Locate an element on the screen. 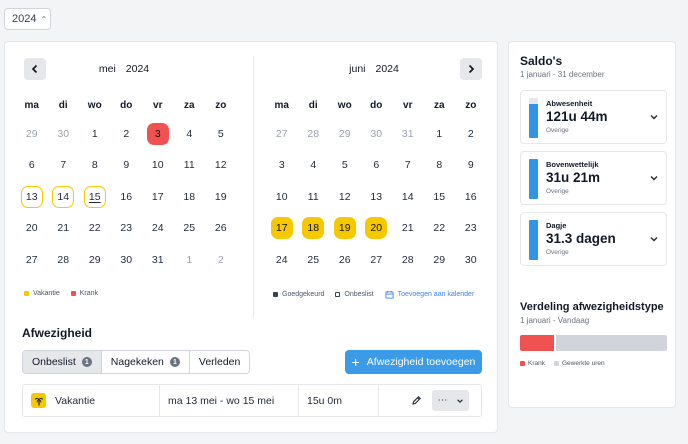 The width and height of the screenshot is (688, 444). tab-past: Verleden is located at coordinates (219, 362).